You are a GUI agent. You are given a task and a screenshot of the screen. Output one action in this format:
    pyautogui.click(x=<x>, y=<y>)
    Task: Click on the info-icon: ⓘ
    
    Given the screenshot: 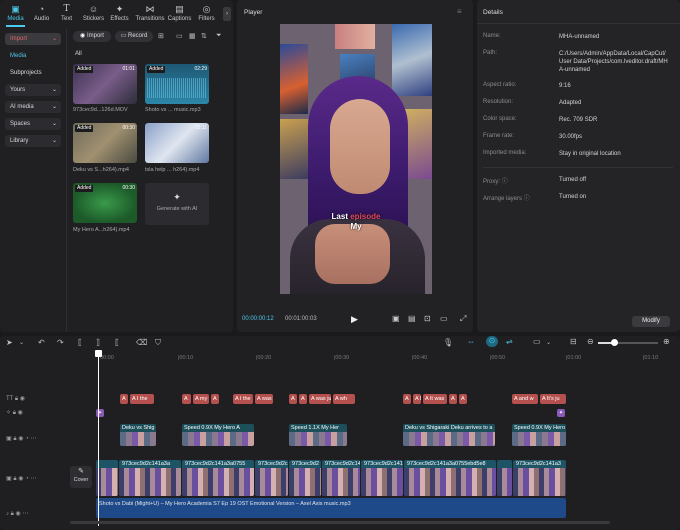 What is the action you would take?
    pyautogui.click(x=505, y=182)
    